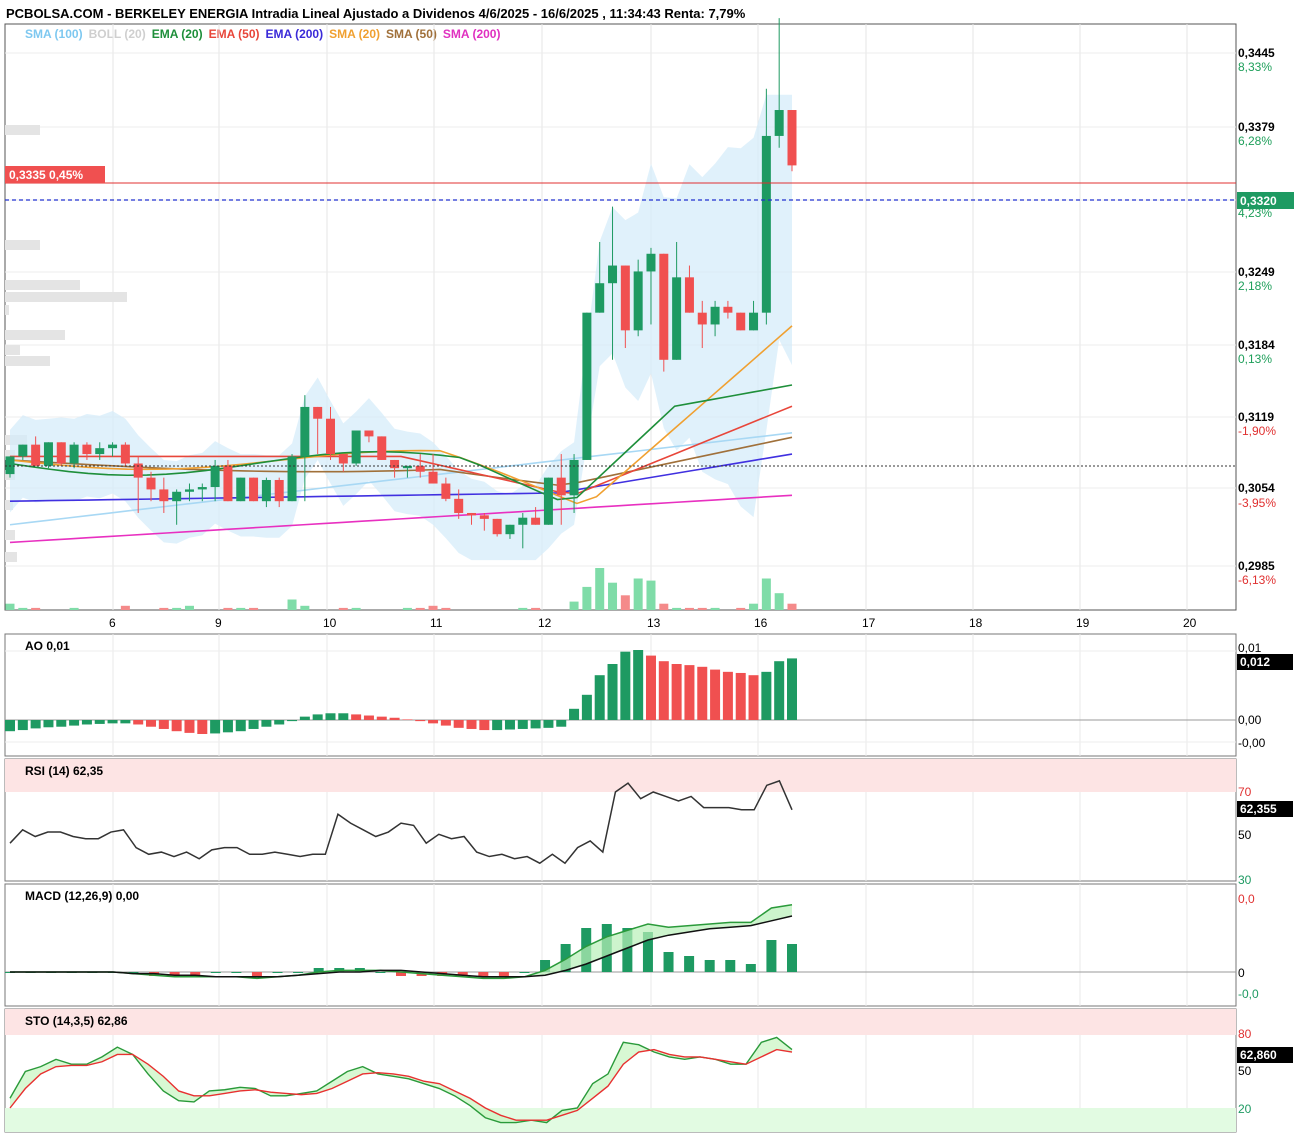 This screenshot has height=1138, width=1301. Describe the element at coordinates (1255, 67) in the screenshot. I see `pct-axis-label-0: 8,33%` at that location.